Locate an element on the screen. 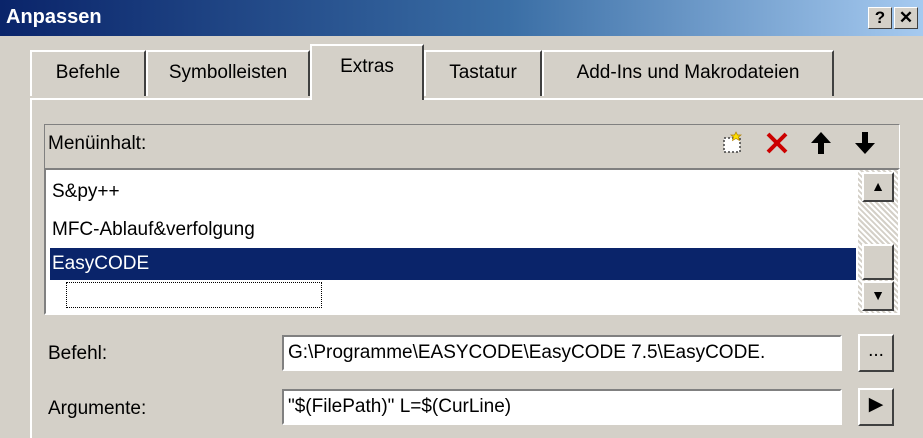 The image size is (923, 438). arguments-label: Argumente: is located at coordinates (97, 408).